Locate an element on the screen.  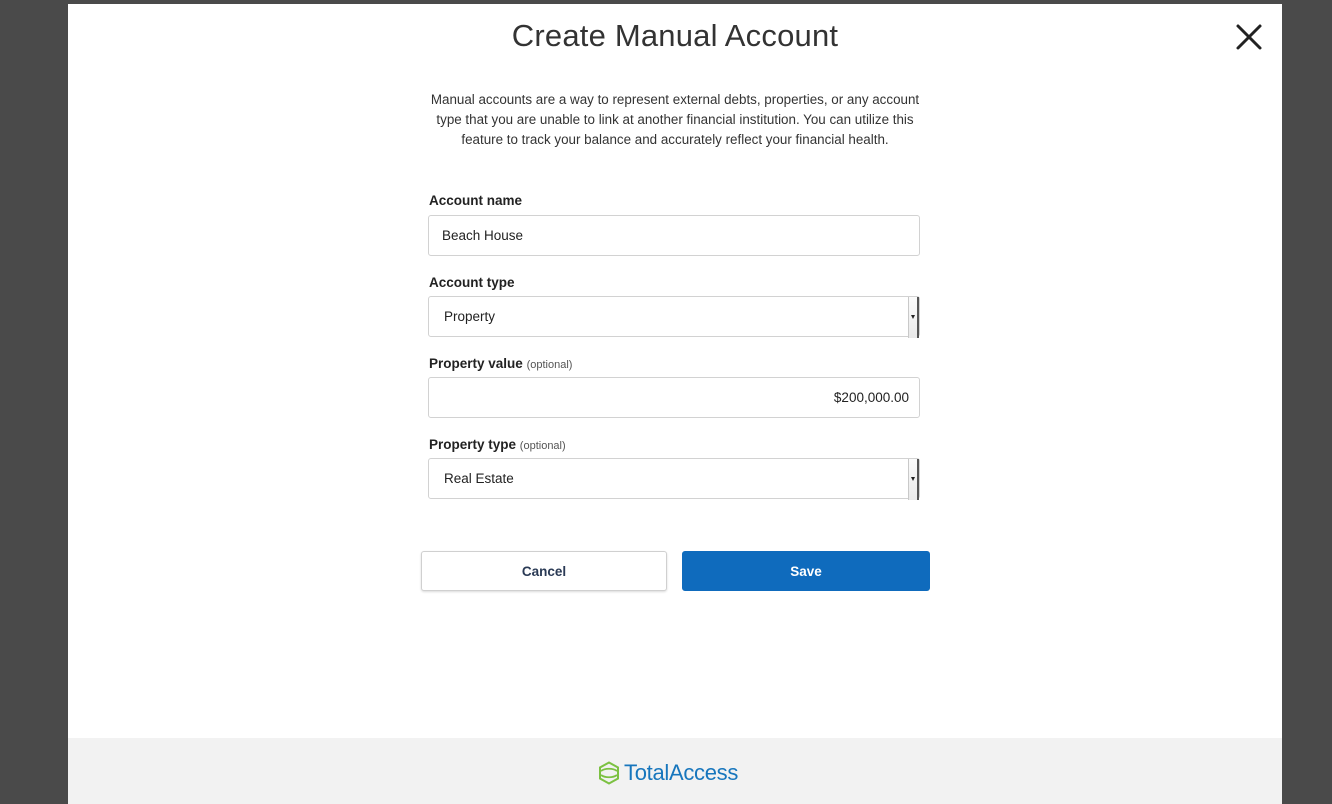
brand-logo: TotalAccess is located at coordinates (668, 773).